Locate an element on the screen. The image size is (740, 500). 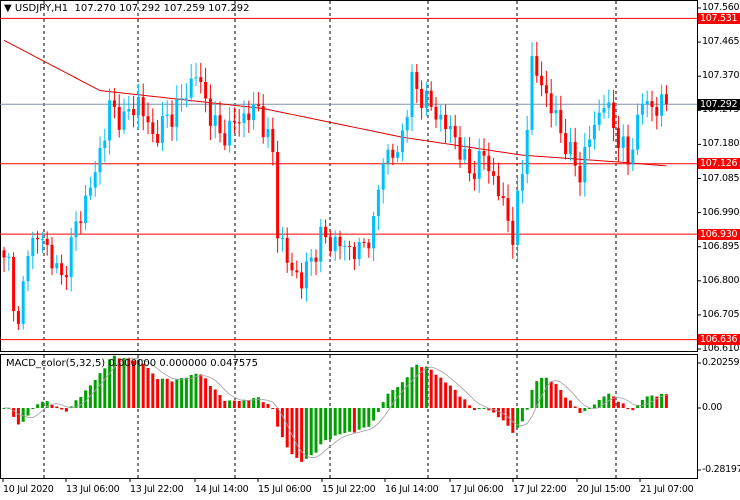
price-tick-label: 107.560 is located at coordinates (721, 7).